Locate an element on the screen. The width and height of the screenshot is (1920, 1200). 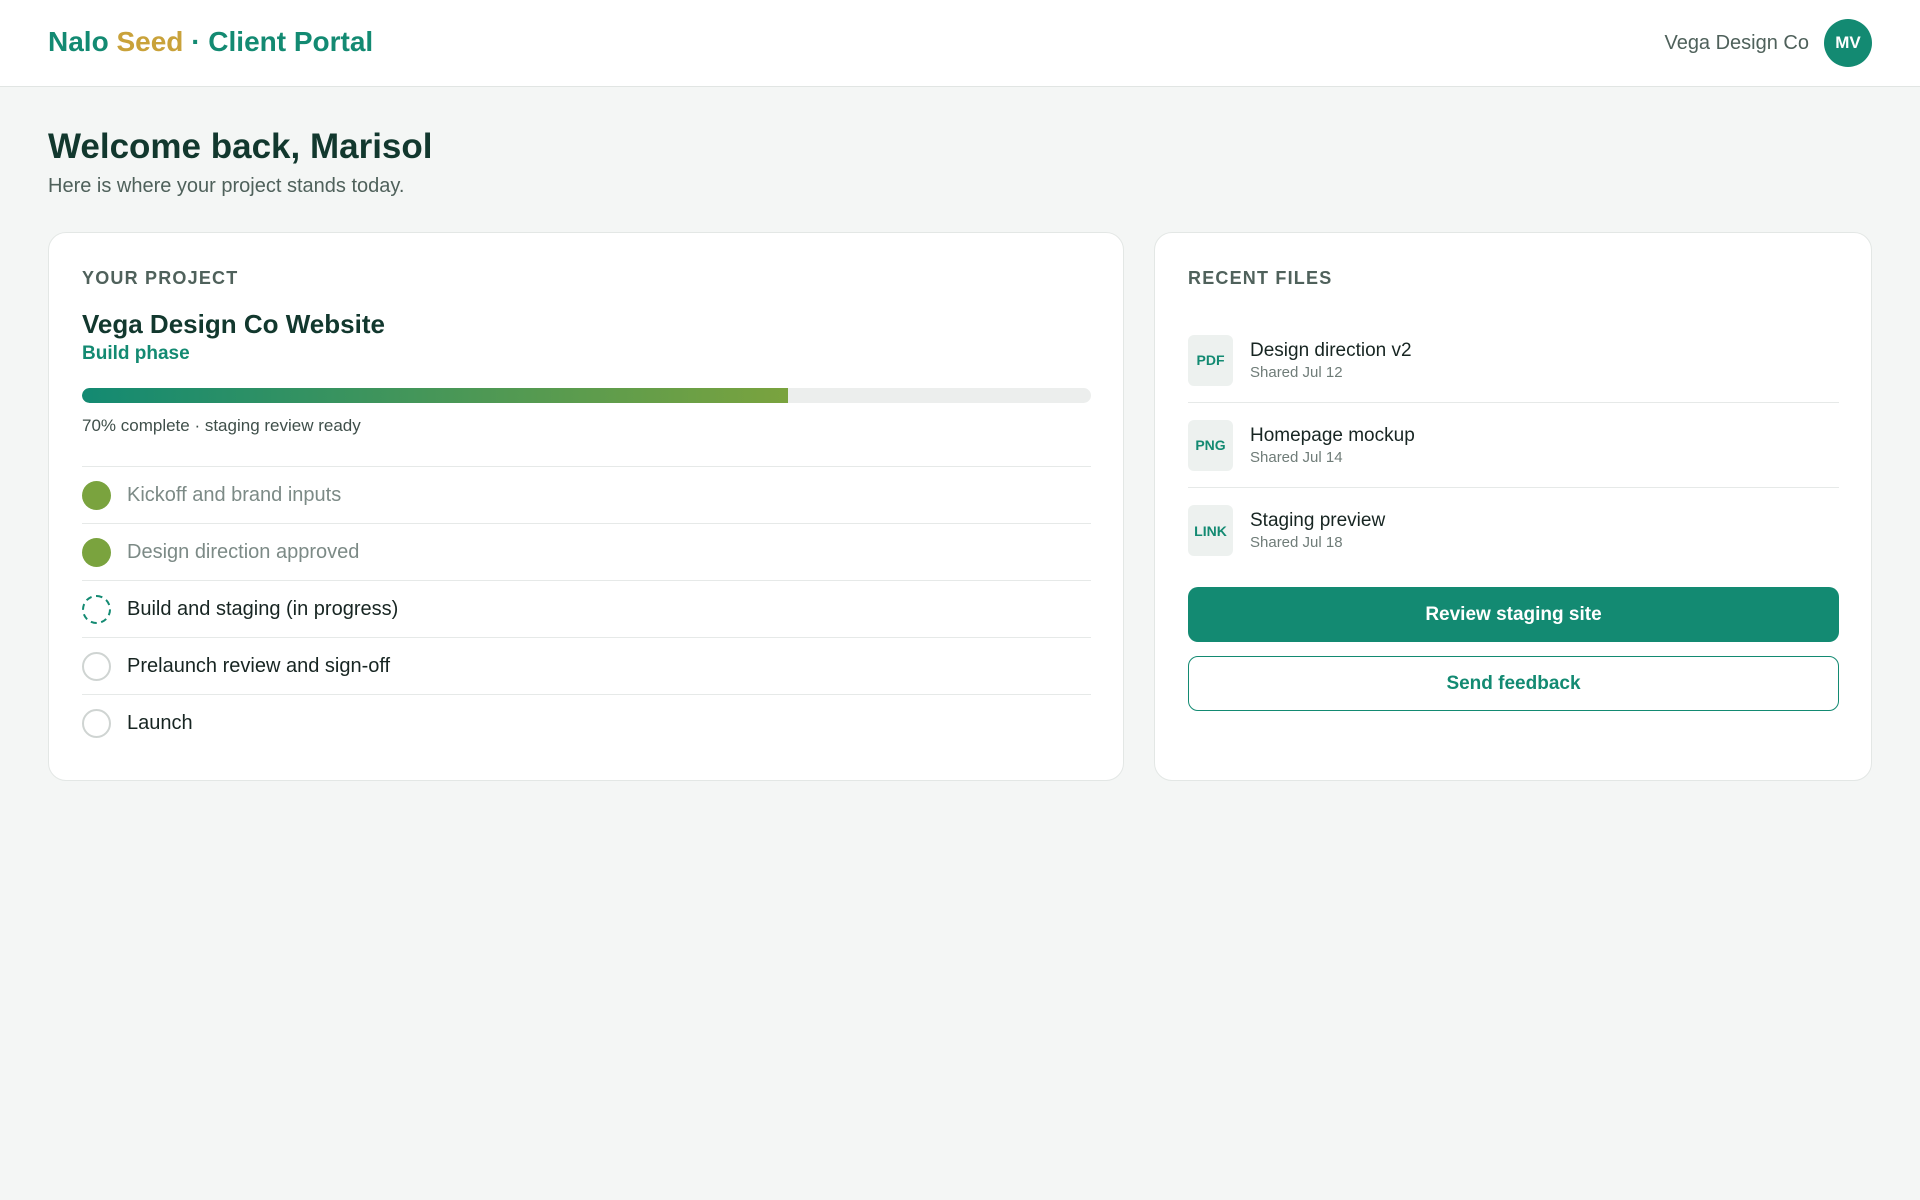
progress-bar is located at coordinates (586, 395).